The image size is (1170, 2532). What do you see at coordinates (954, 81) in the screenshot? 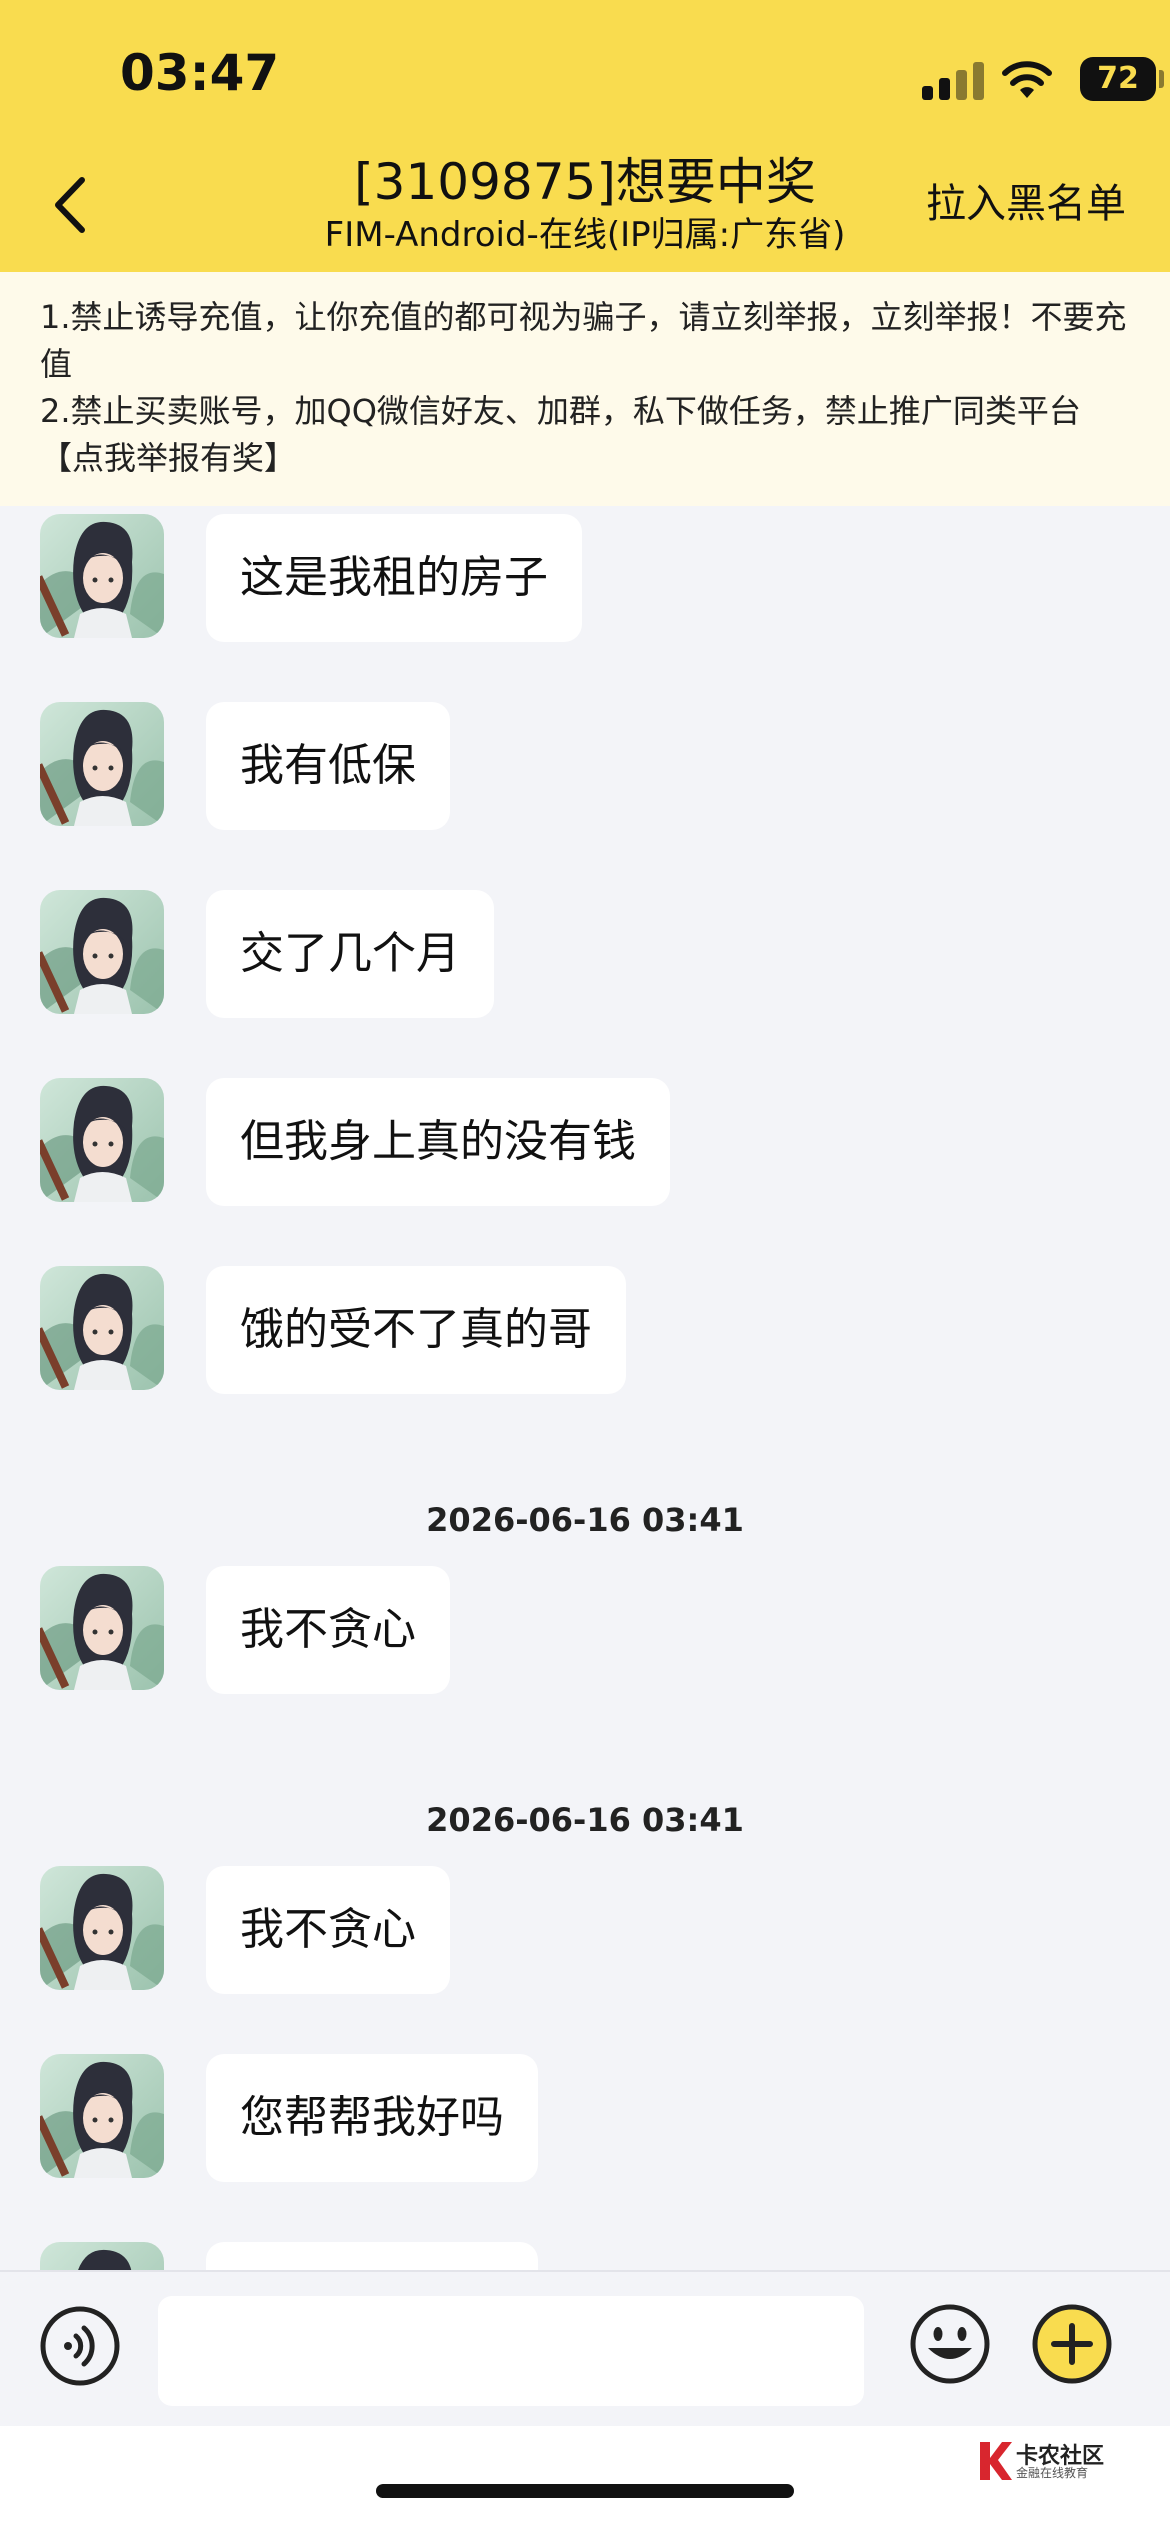
I see `signal-icon` at bounding box center [954, 81].